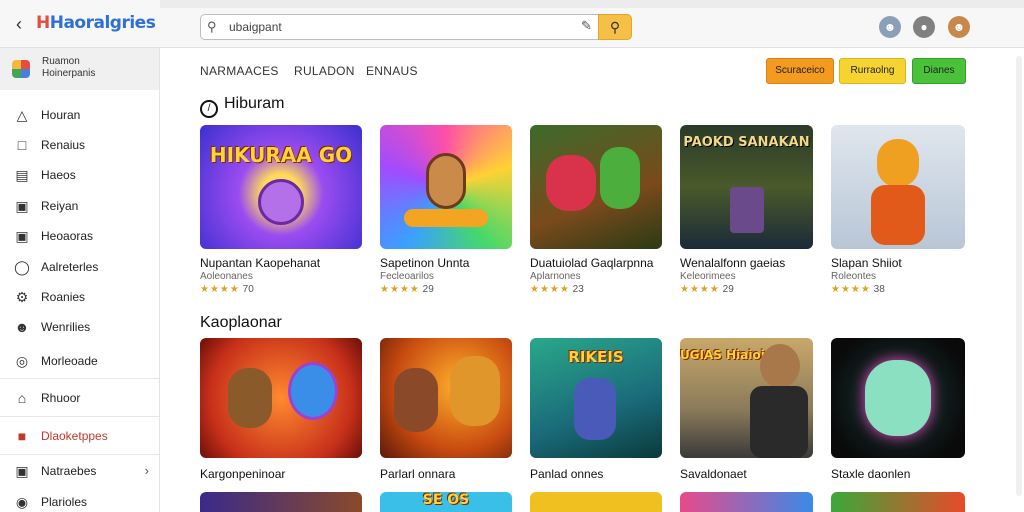  I want to click on game-rating: ★★★★ 70, so click(227, 289).